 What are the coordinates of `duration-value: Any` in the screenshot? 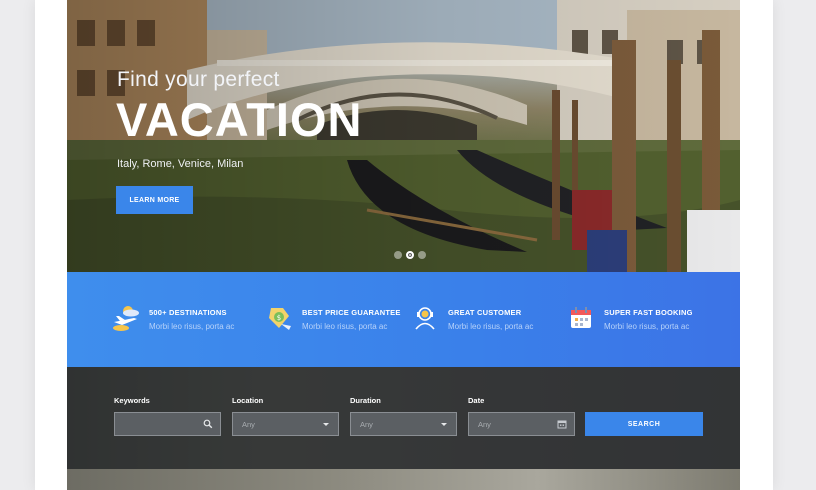 It's located at (366, 424).